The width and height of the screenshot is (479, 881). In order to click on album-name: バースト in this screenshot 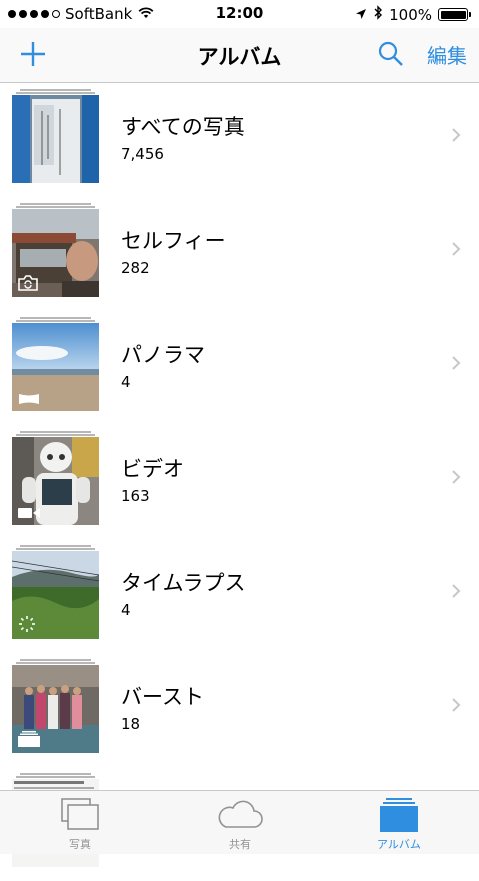, I will do `click(162, 697)`.